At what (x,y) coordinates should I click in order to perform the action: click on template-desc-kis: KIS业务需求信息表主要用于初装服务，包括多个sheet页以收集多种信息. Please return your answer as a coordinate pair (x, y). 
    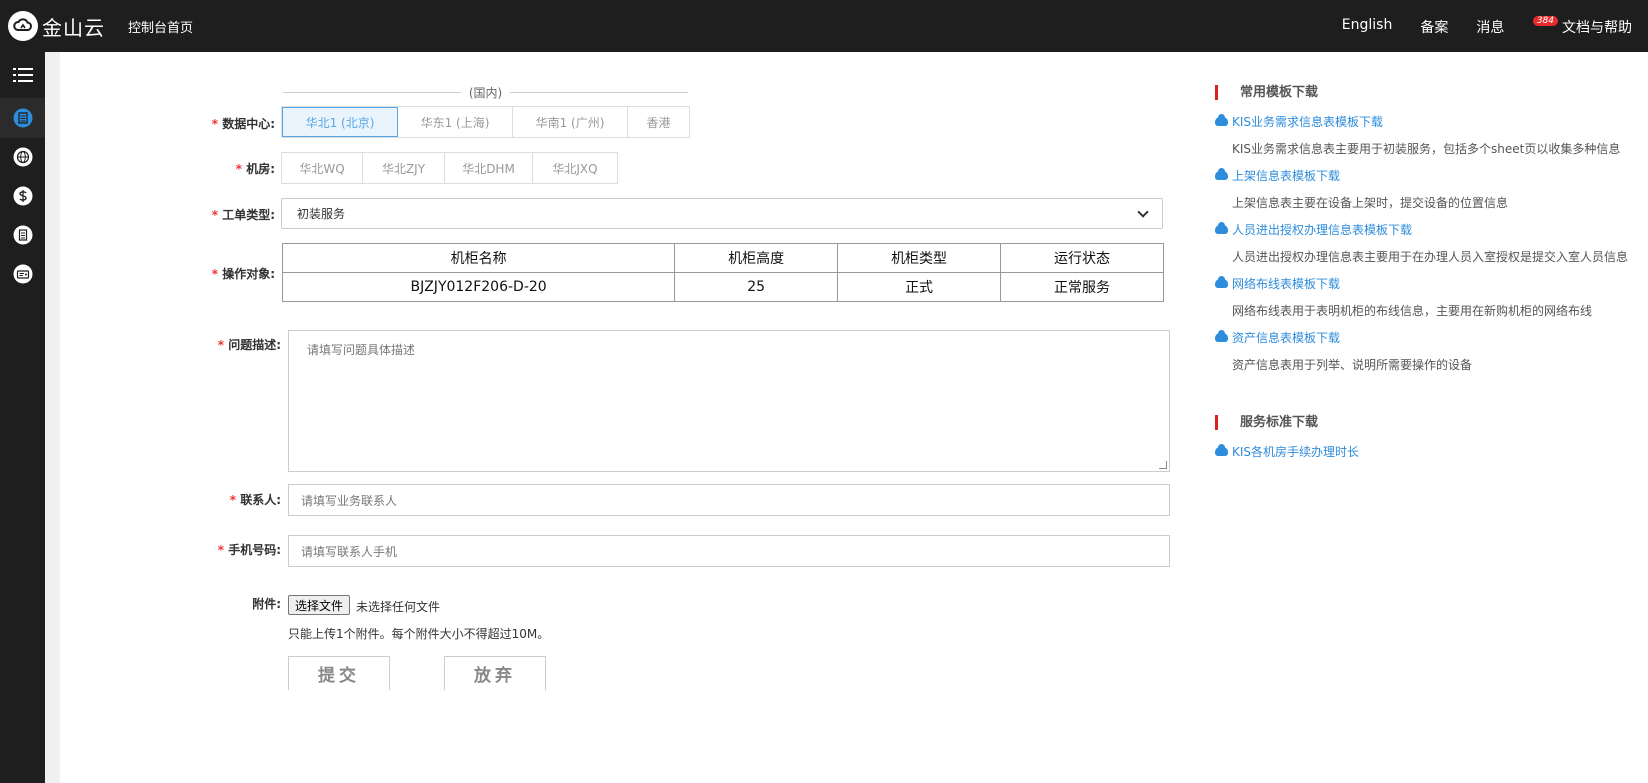
    Looking at the image, I should click on (1426, 149).